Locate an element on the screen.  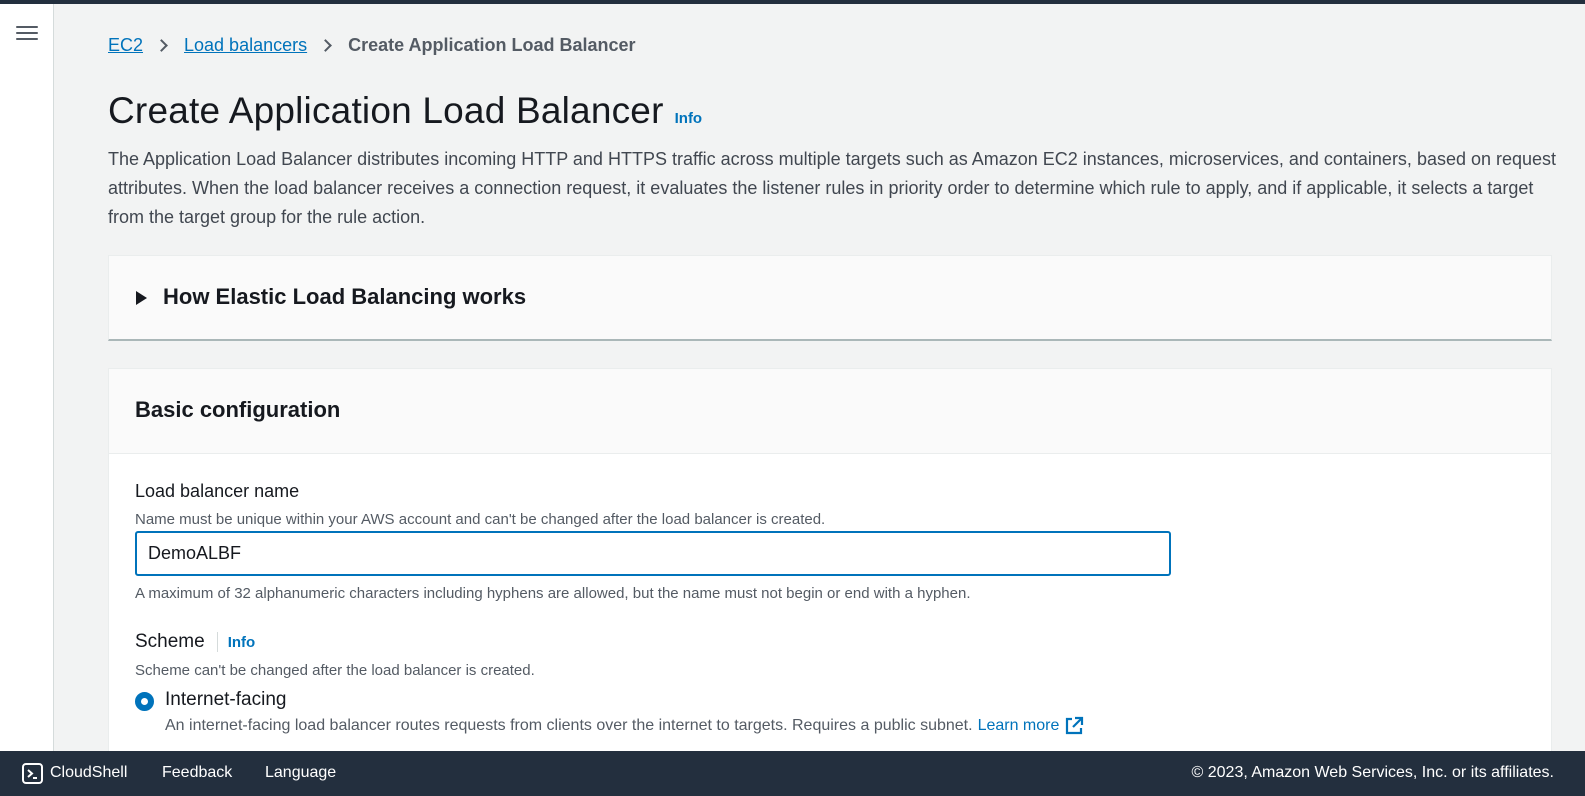
how-elb-works-expander: How Elastic Load Balancing works is located at coordinates (830, 298).